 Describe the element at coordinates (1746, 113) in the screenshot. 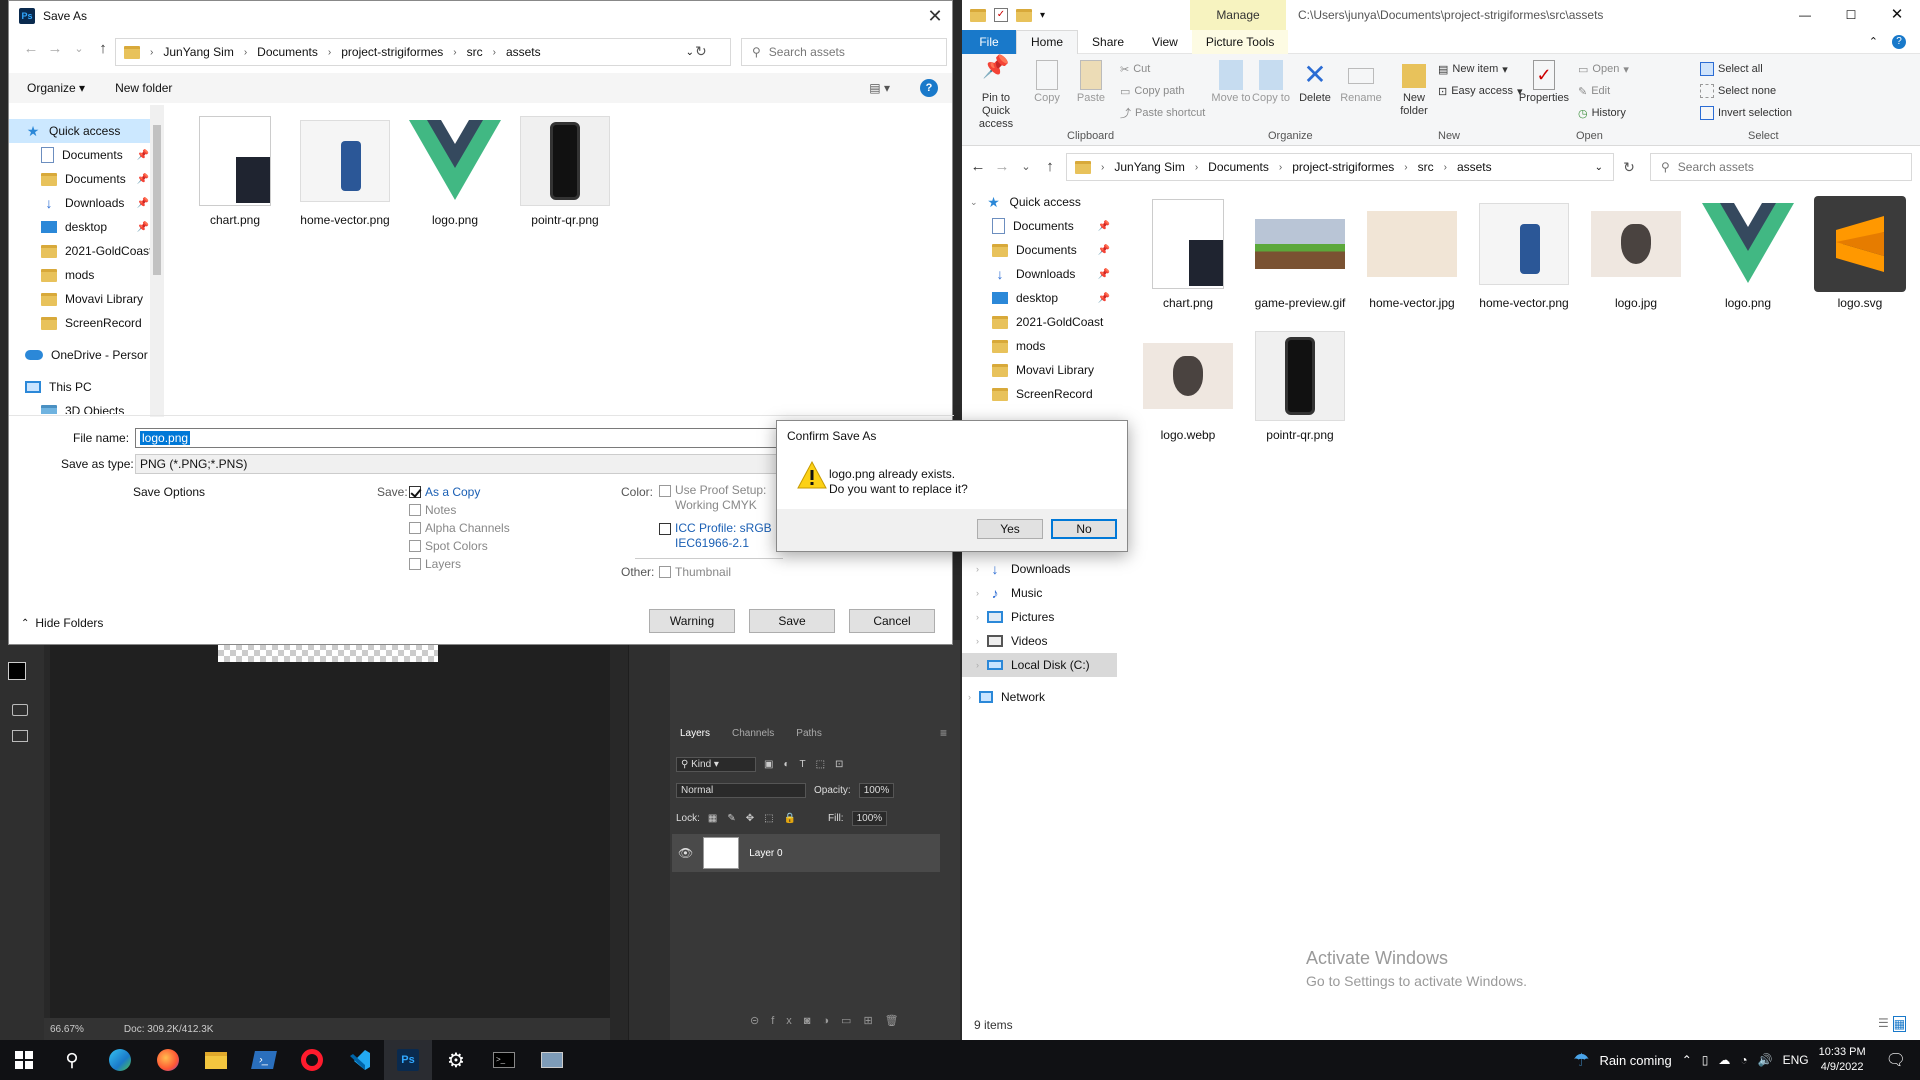

I see `invert-selection-button: Invert selection` at that location.